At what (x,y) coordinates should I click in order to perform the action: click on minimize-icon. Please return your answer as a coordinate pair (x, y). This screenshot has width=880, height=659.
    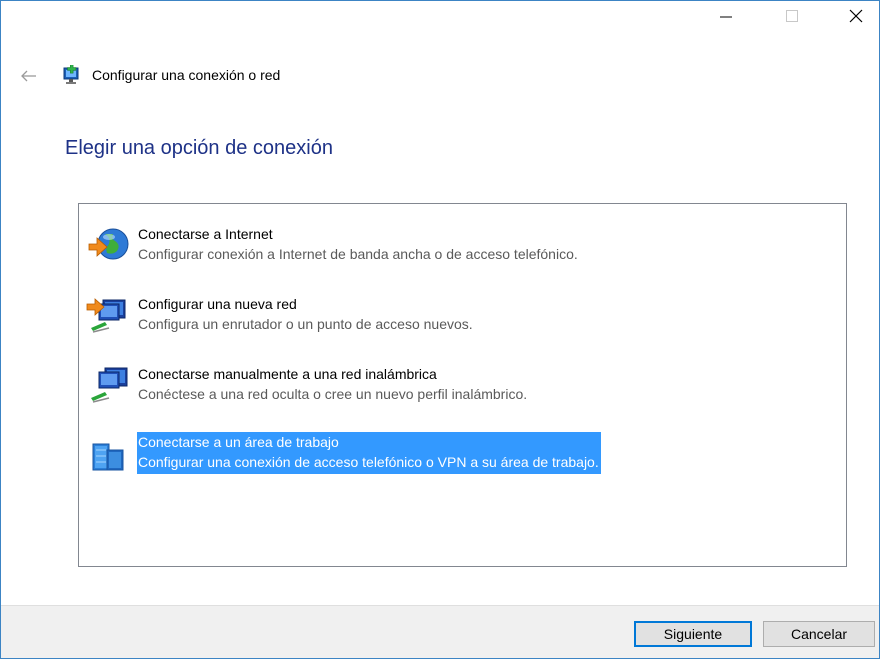
    Looking at the image, I should click on (726, 17).